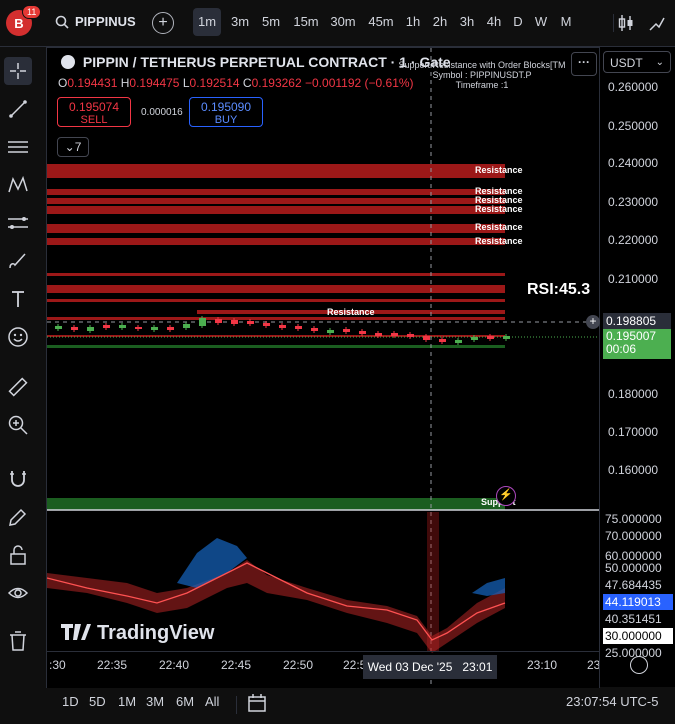  Describe the element at coordinates (506, 496) in the screenshot. I see `alert-lightning-icon: ⚡` at that location.